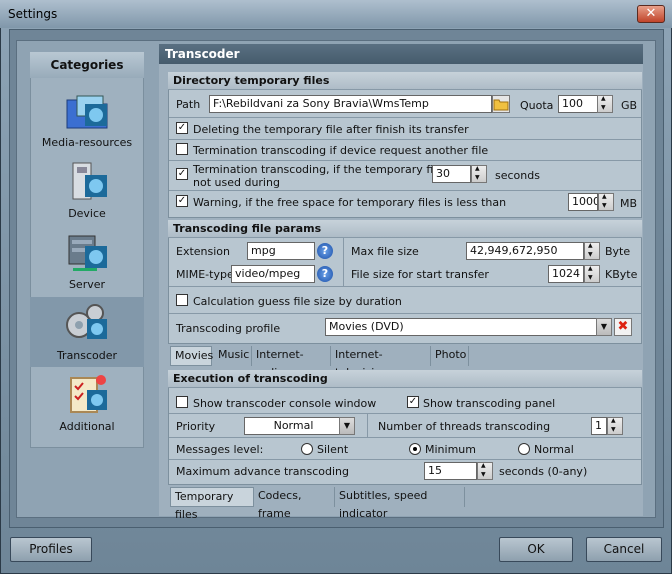 This screenshot has width=672, height=574. What do you see at coordinates (651, 14) in the screenshot?
I see `close-button: ✕` at bounding box center [651, 14].